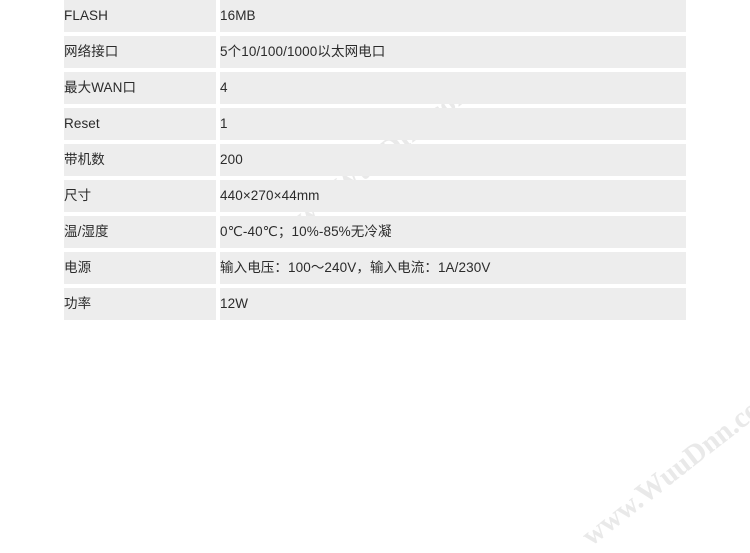  What do you see at coordinates (142, 268) in the screenshot?
I see `spec-label-cell: 电源` at bounding box center [142, 268].